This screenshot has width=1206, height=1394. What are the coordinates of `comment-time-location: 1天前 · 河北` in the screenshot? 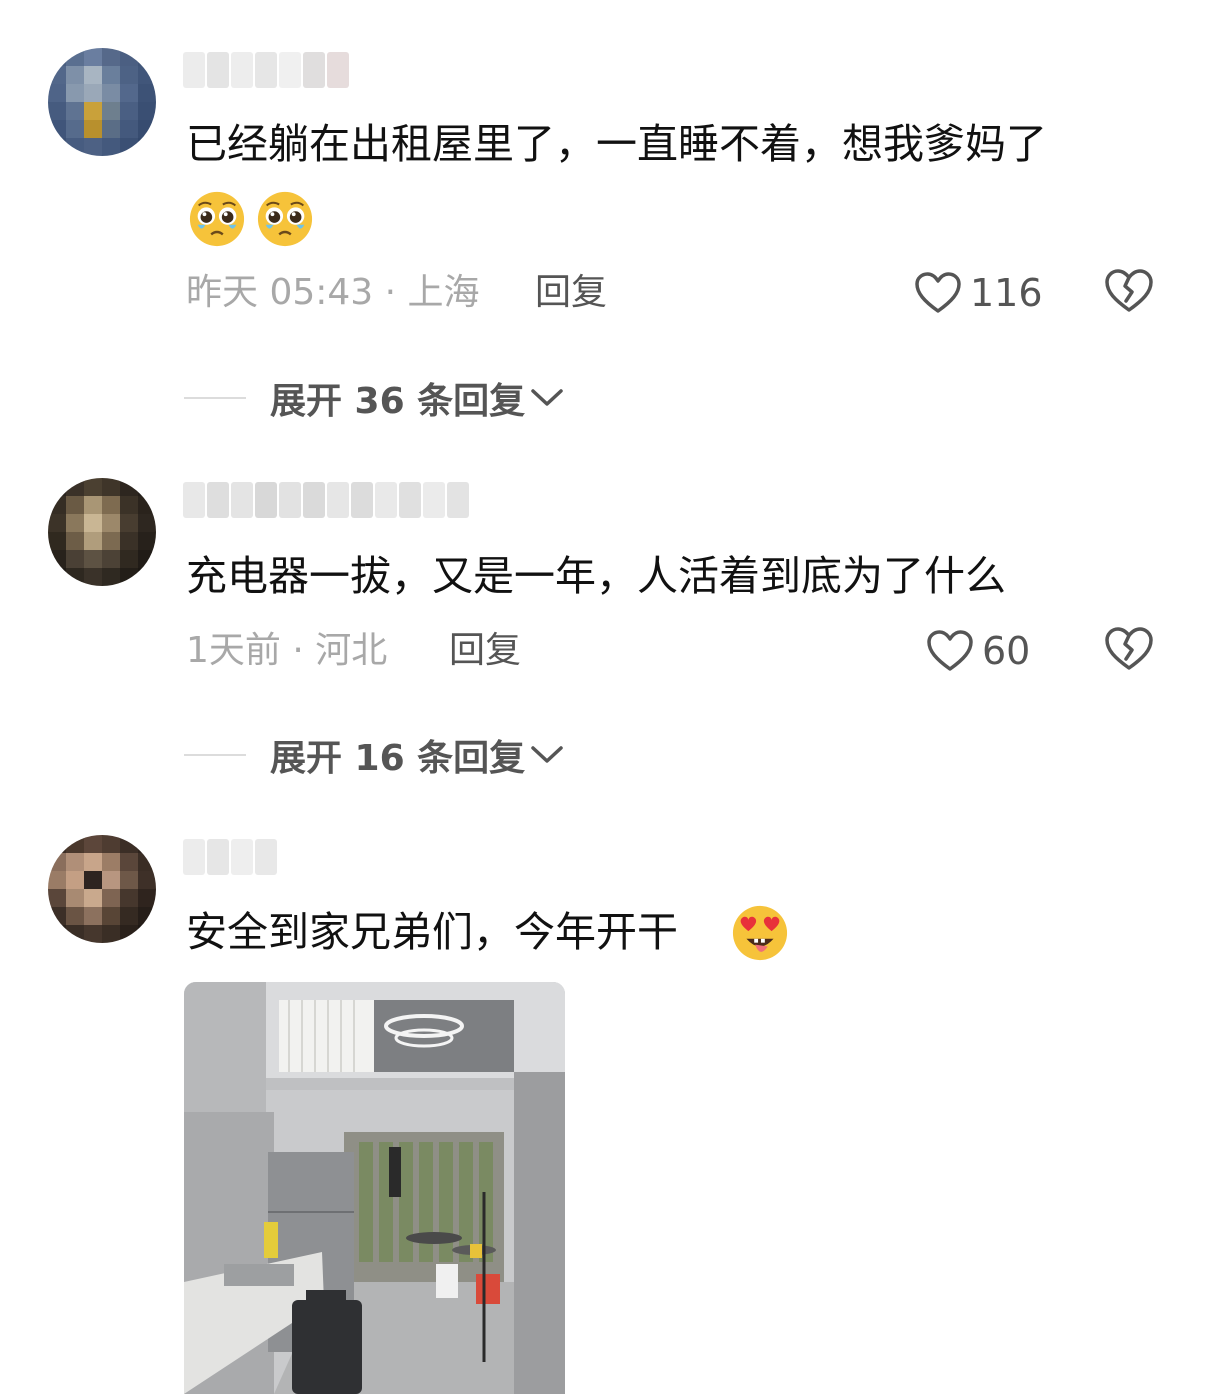 It's located at (287, 650).